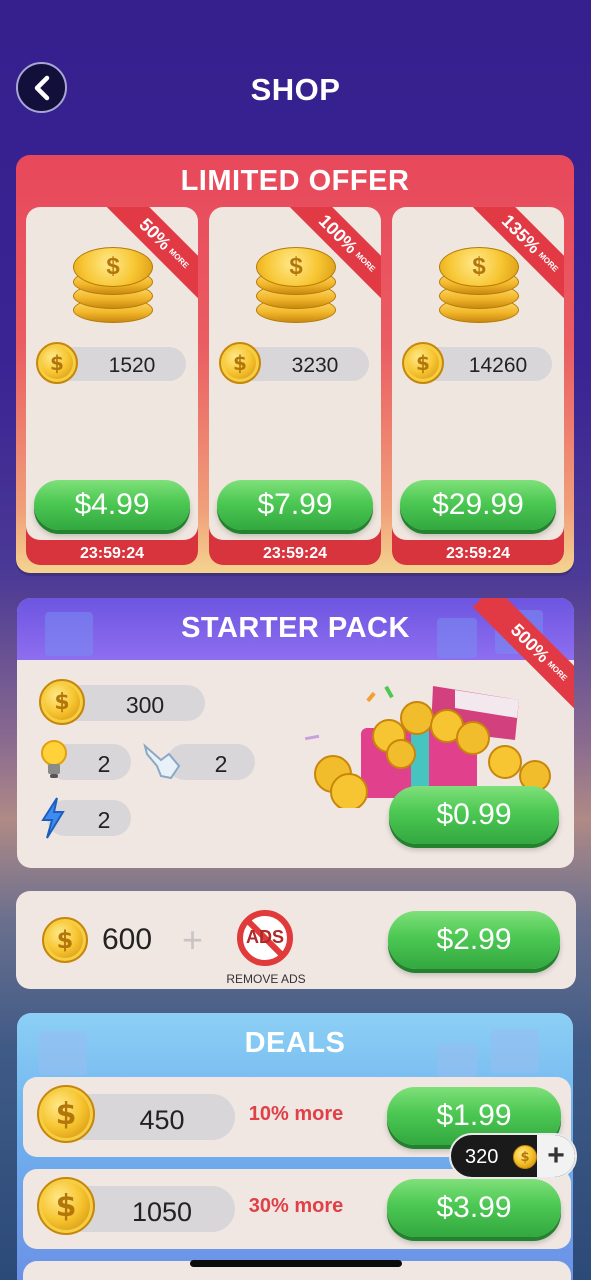  Describe the element at coordinates (265, 938) in the screenshot. I see `no-ads-icon: ADS` at that location.